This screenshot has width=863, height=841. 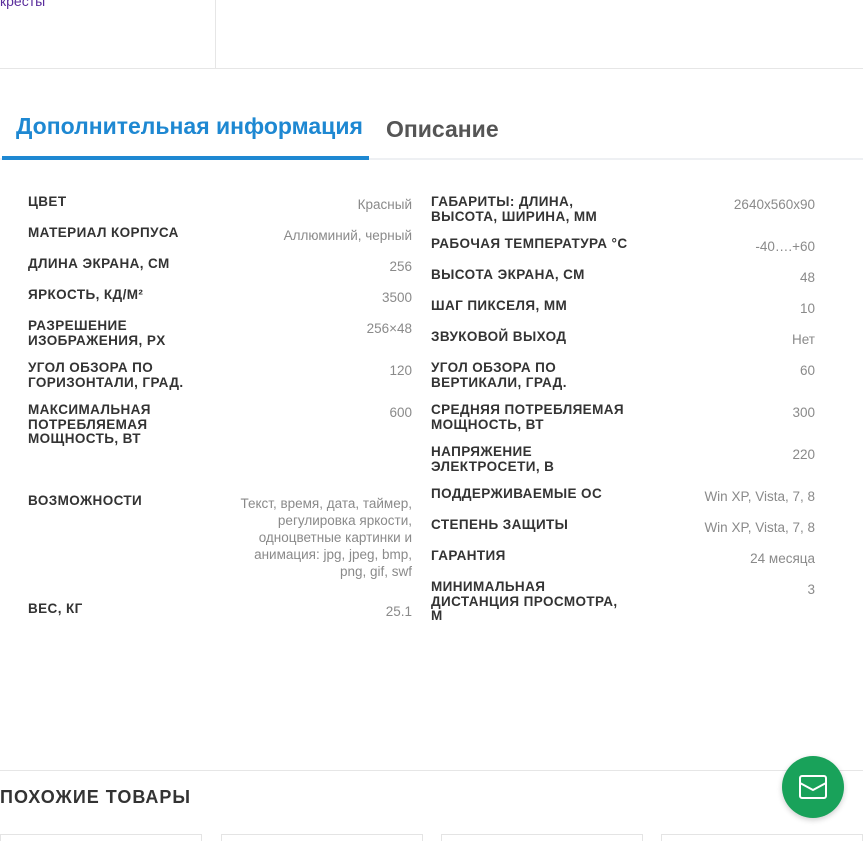 What do you see at coordinates (189, 126) in the screenshot?
I see `tab-additional-info-label: Дополнительная информация` at bounding box center [189, 126].